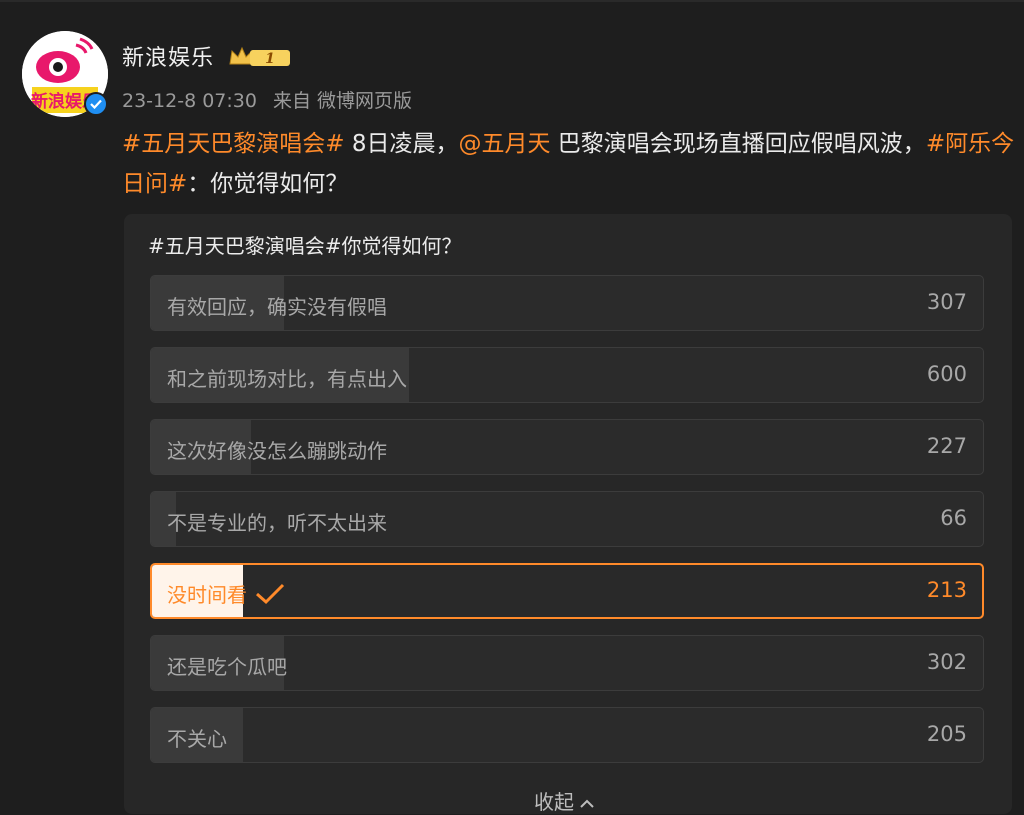  I want to click on poll-option: 不是专业的，听不太出来 66, so click(567, 519).